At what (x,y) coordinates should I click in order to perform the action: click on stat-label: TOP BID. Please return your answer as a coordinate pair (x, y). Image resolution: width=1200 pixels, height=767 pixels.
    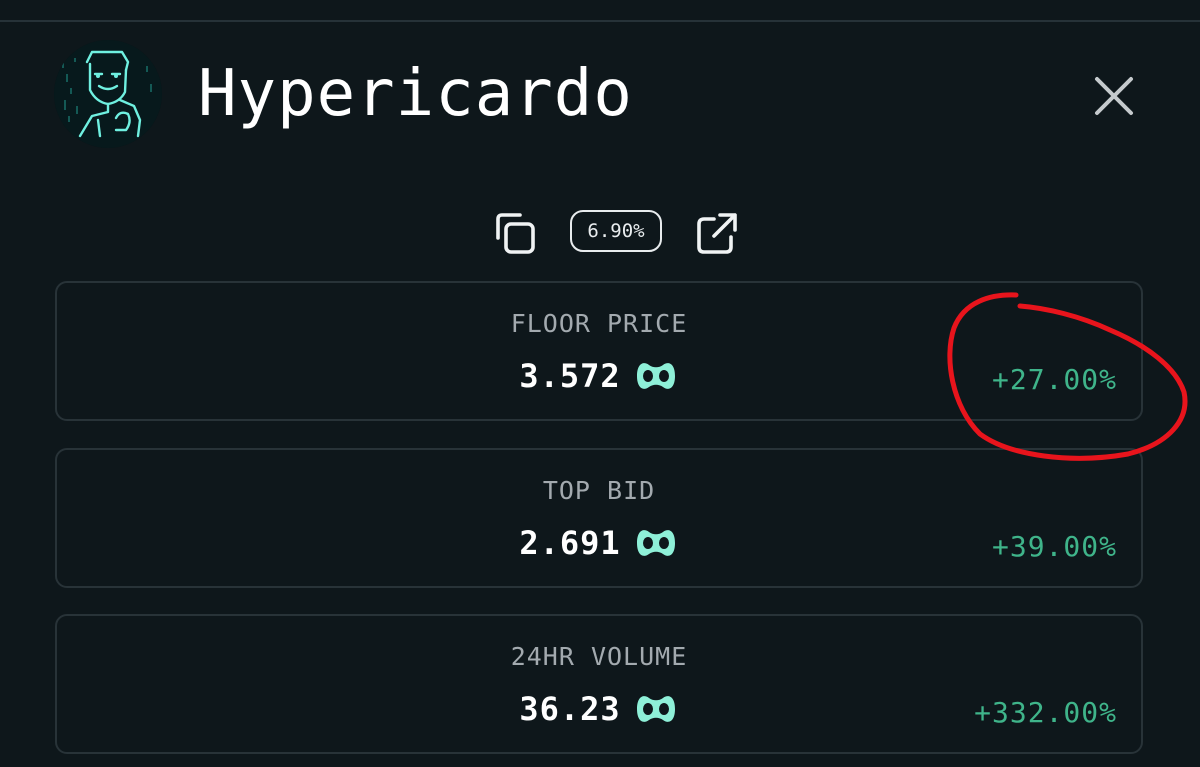
    Looking at the image, I should click on (599, 490).